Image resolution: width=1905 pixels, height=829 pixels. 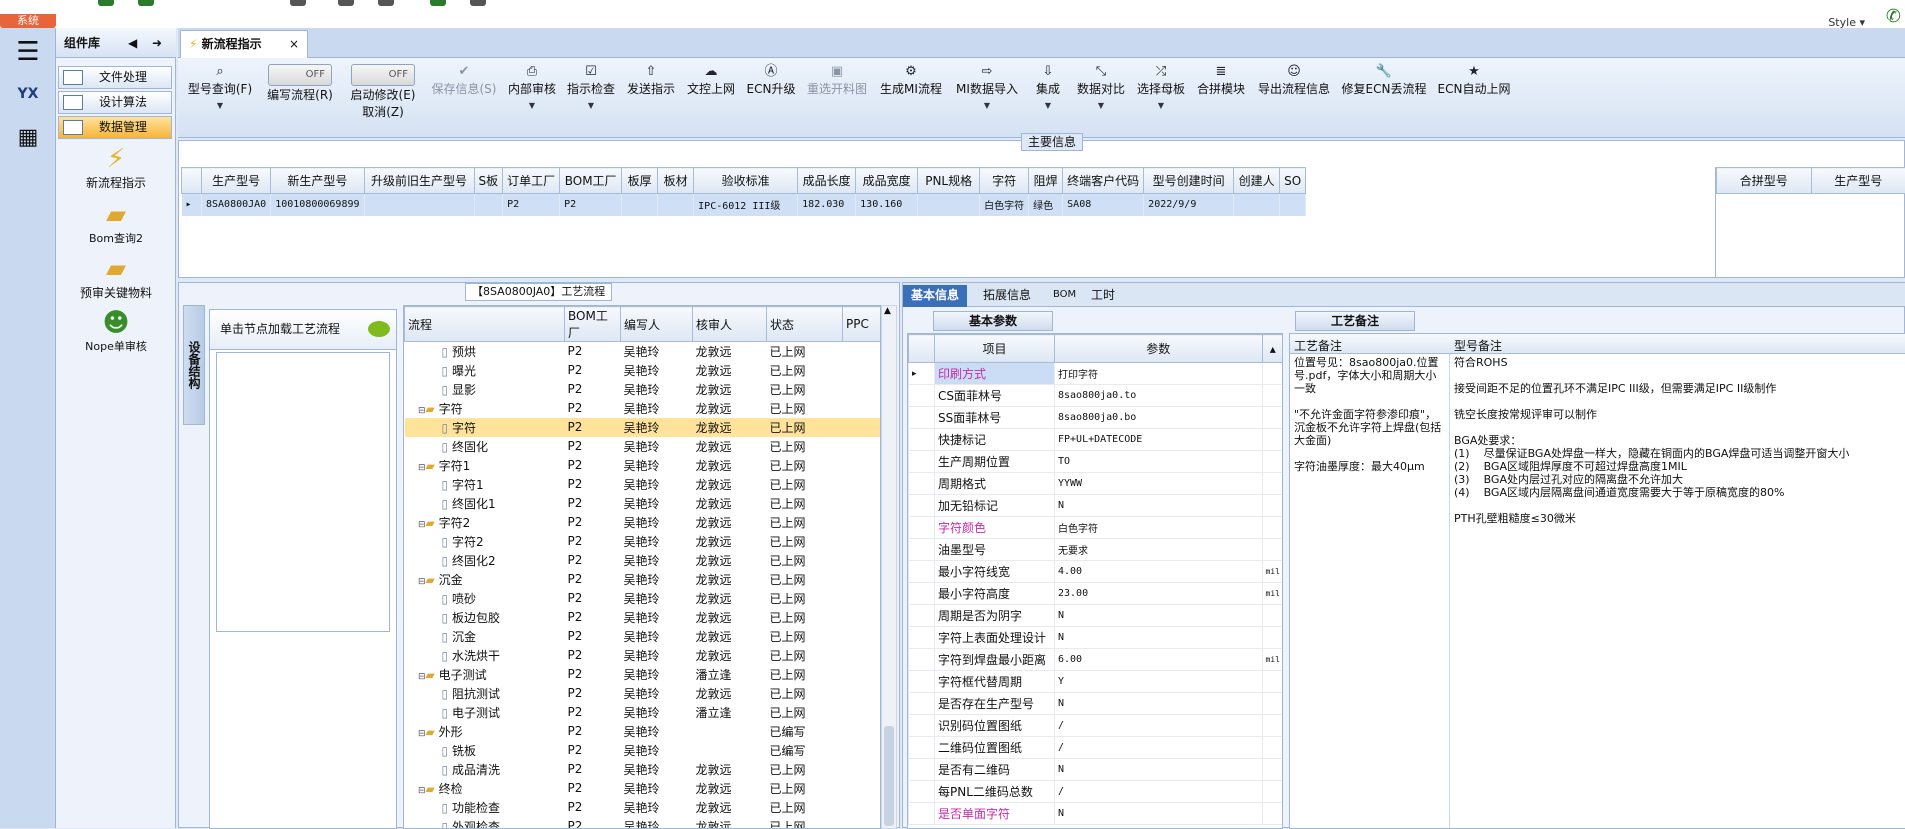 What do you see at coordinates (643, 655) in the screenshot?
I see `table-row: ▯ 水洗烘干P2吴艳玲龙敦远已上网` at bounding box center [643, 655].